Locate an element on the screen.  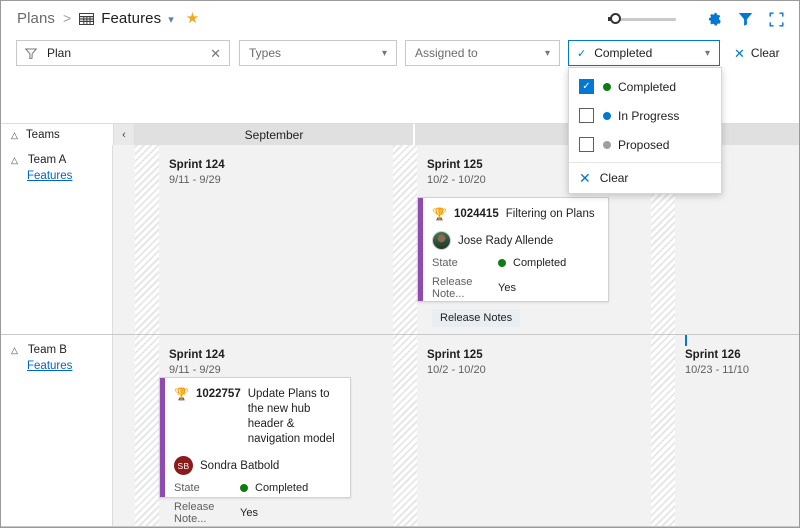
sprint-dates: 10/23 - 11/10 is located at coordinates (717, 370).